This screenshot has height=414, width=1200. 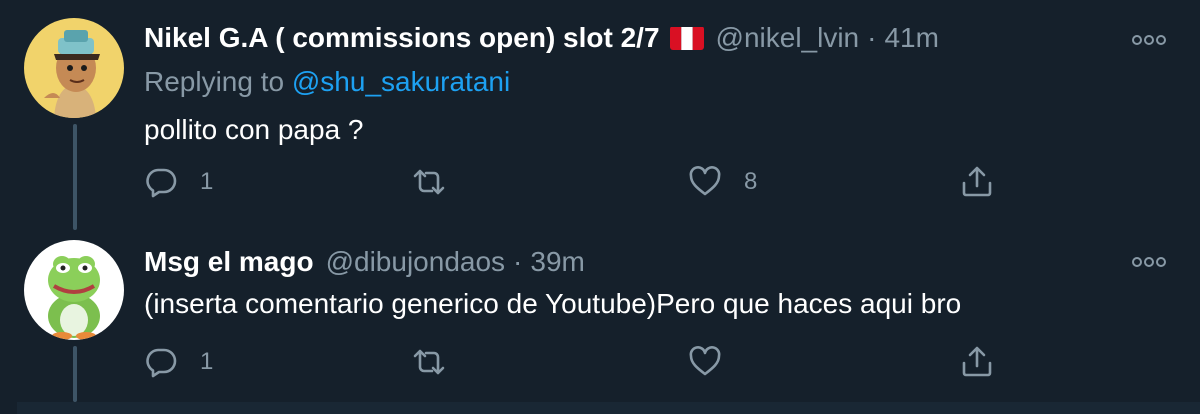 What do you see at coordinates (722, 182) in the screenshot?
I see `like-button: 8` at bounding box center [722, 182].